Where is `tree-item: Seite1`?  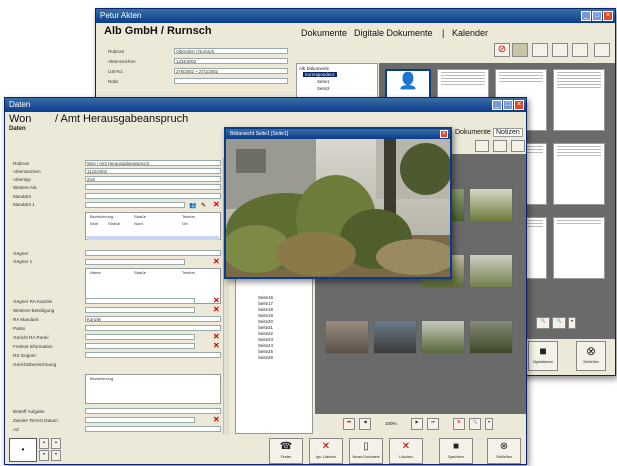 tree-item: Seite1 is located at coordinates (323, 81).